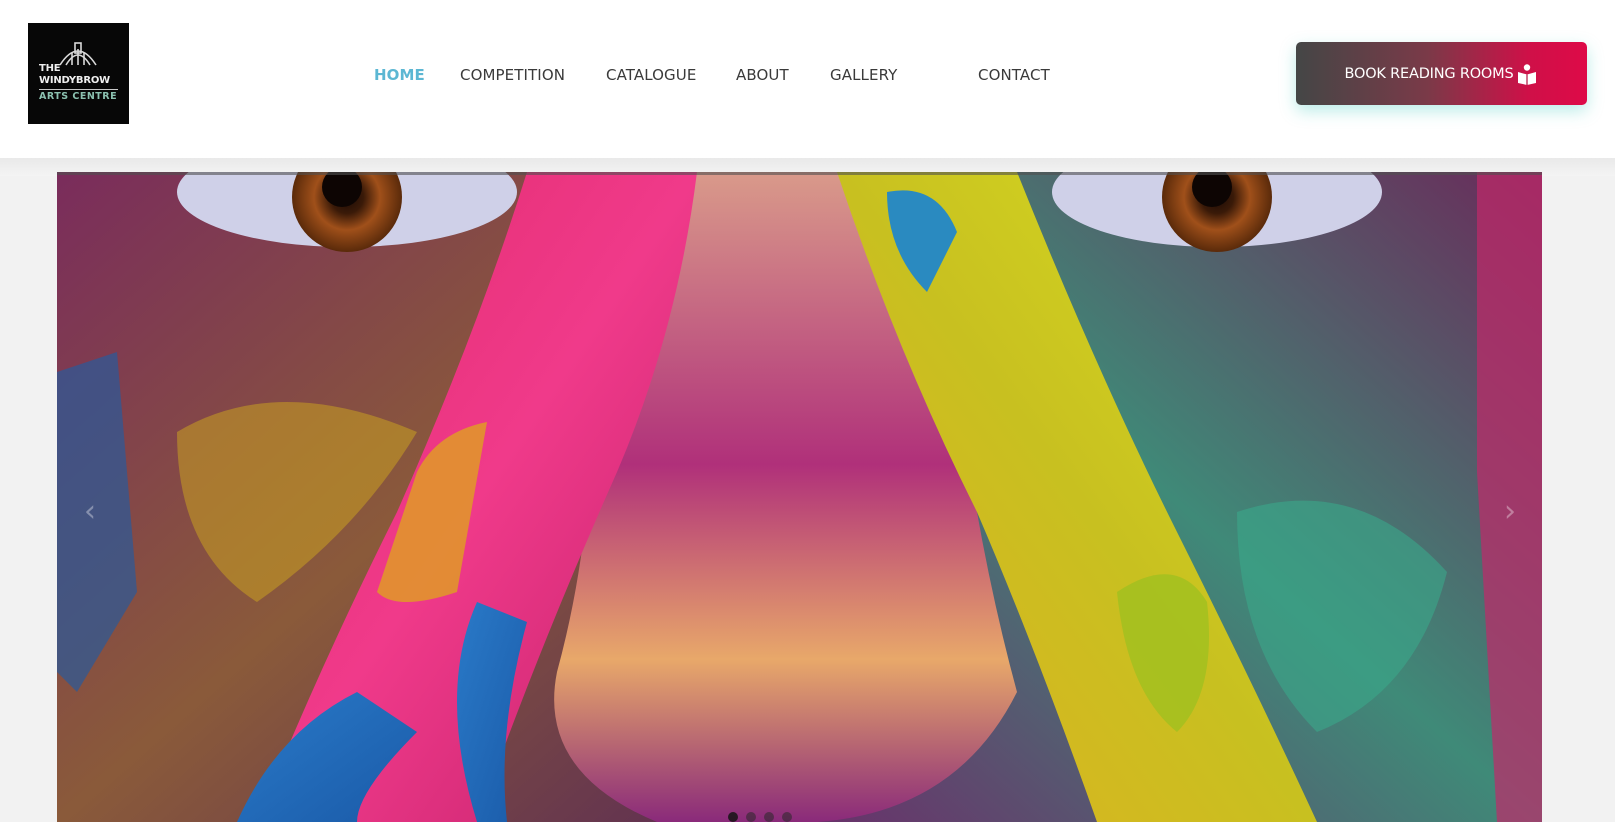 The width and height of the screenshot is (1615, 822). I want to click on windybrow-logo: THE WINDYBROW ARTS CENTRE, so click(78, 73).